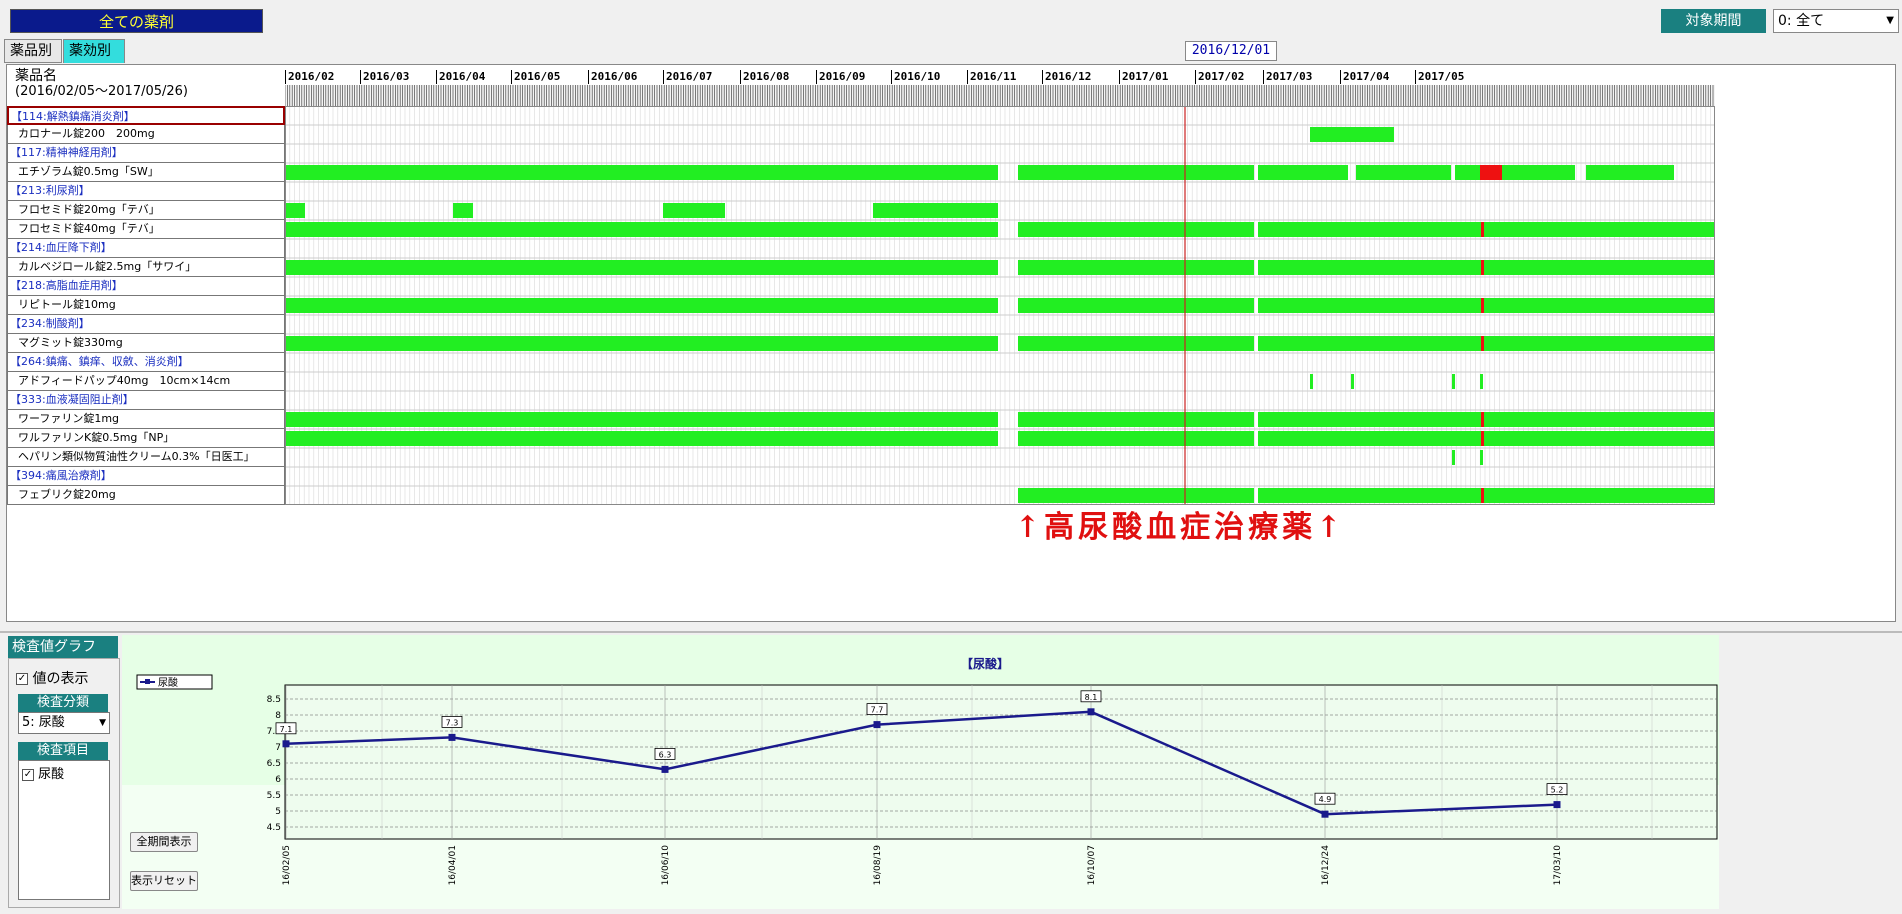 The image size is (1902, 914). Describe the element at coordinates (1439, 77) in the screenshot. I see `month-label: 2017/05` at that location.